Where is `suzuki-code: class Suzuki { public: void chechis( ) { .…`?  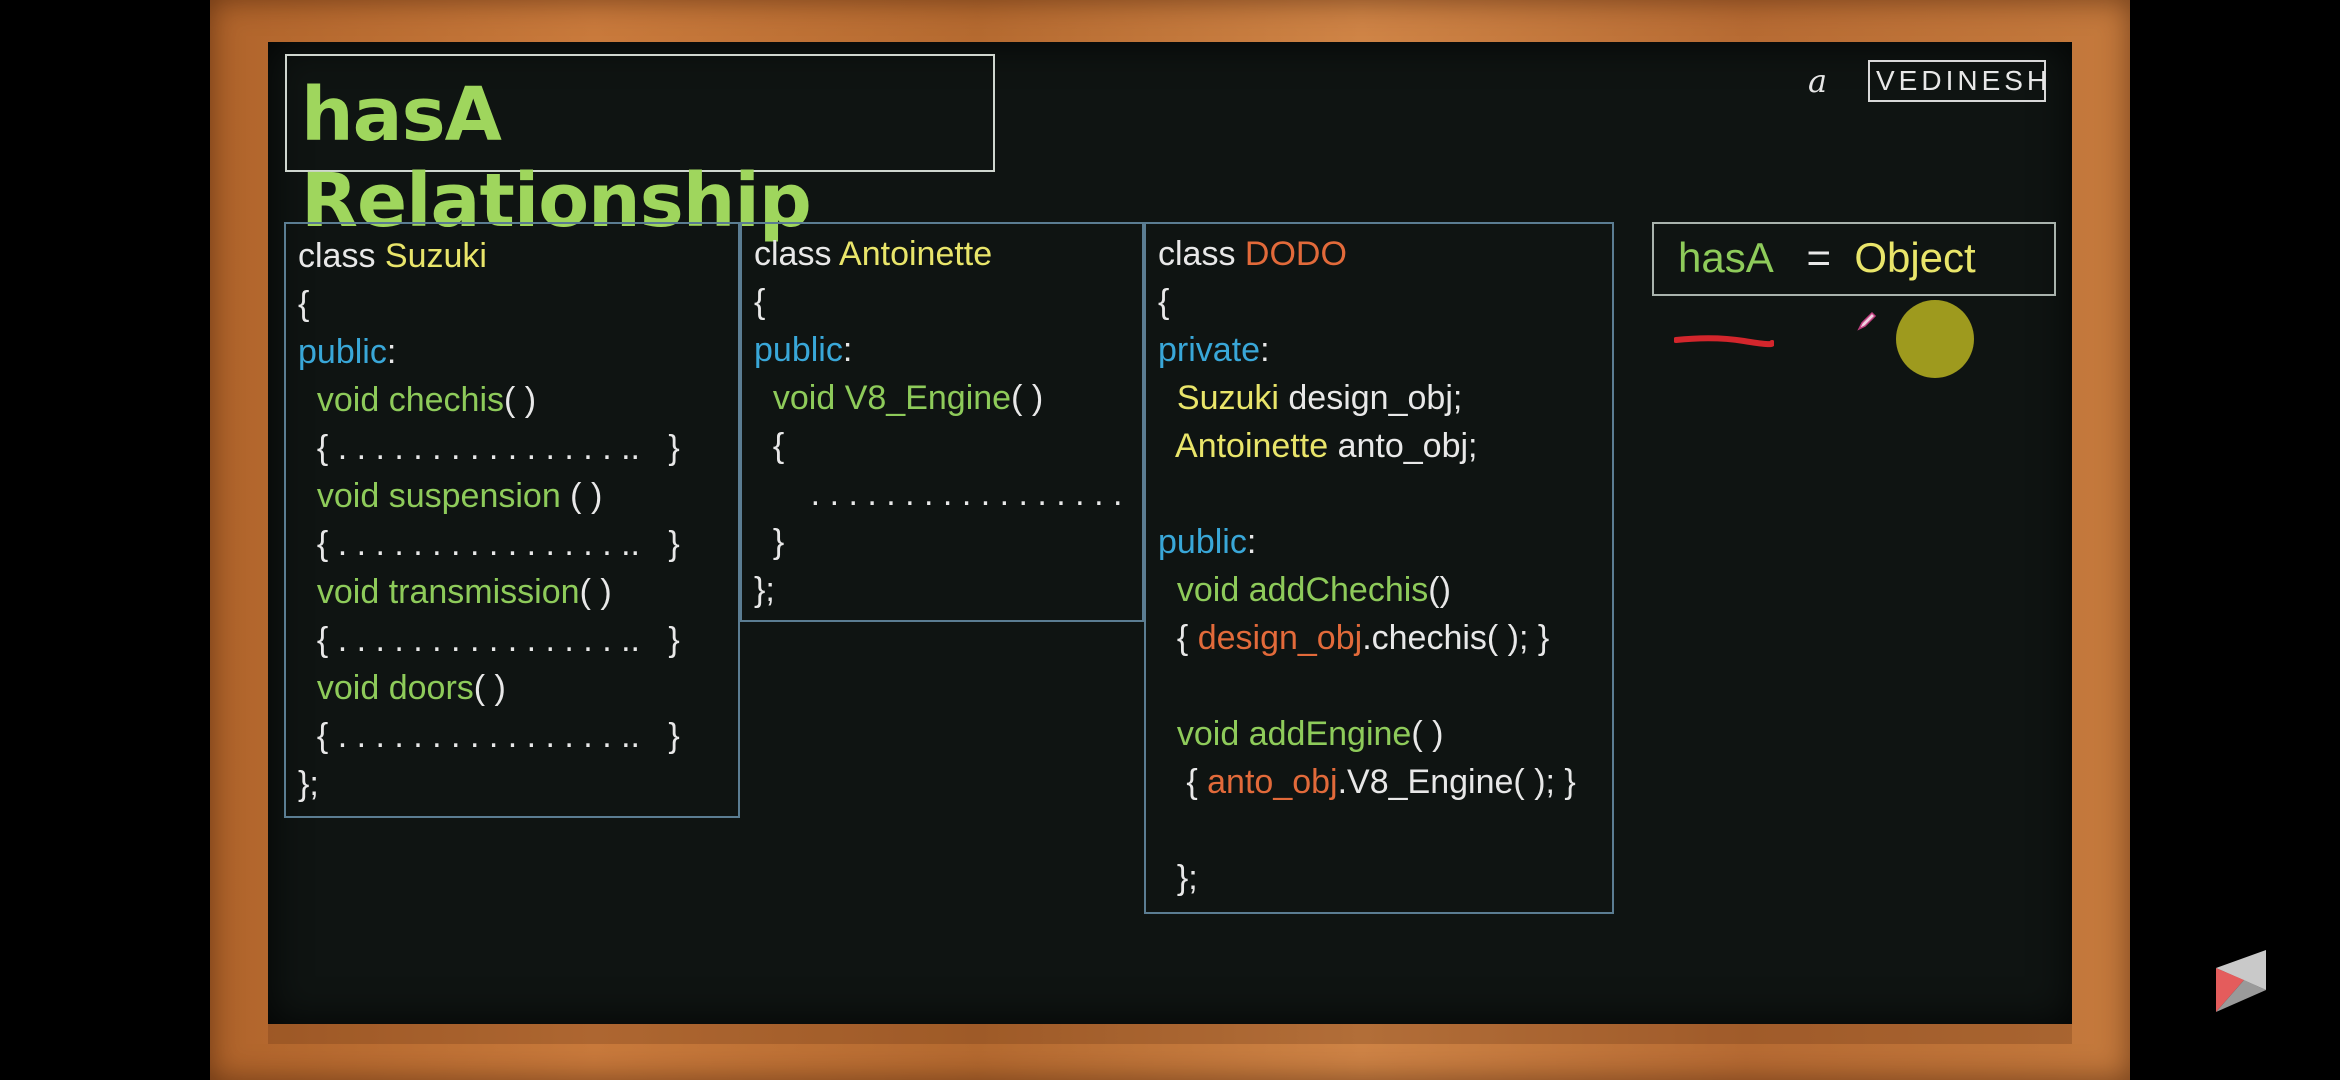 suzuki-code: class Suzuki { public: void chechis( ) { .… is located at coordinates (489, 520).